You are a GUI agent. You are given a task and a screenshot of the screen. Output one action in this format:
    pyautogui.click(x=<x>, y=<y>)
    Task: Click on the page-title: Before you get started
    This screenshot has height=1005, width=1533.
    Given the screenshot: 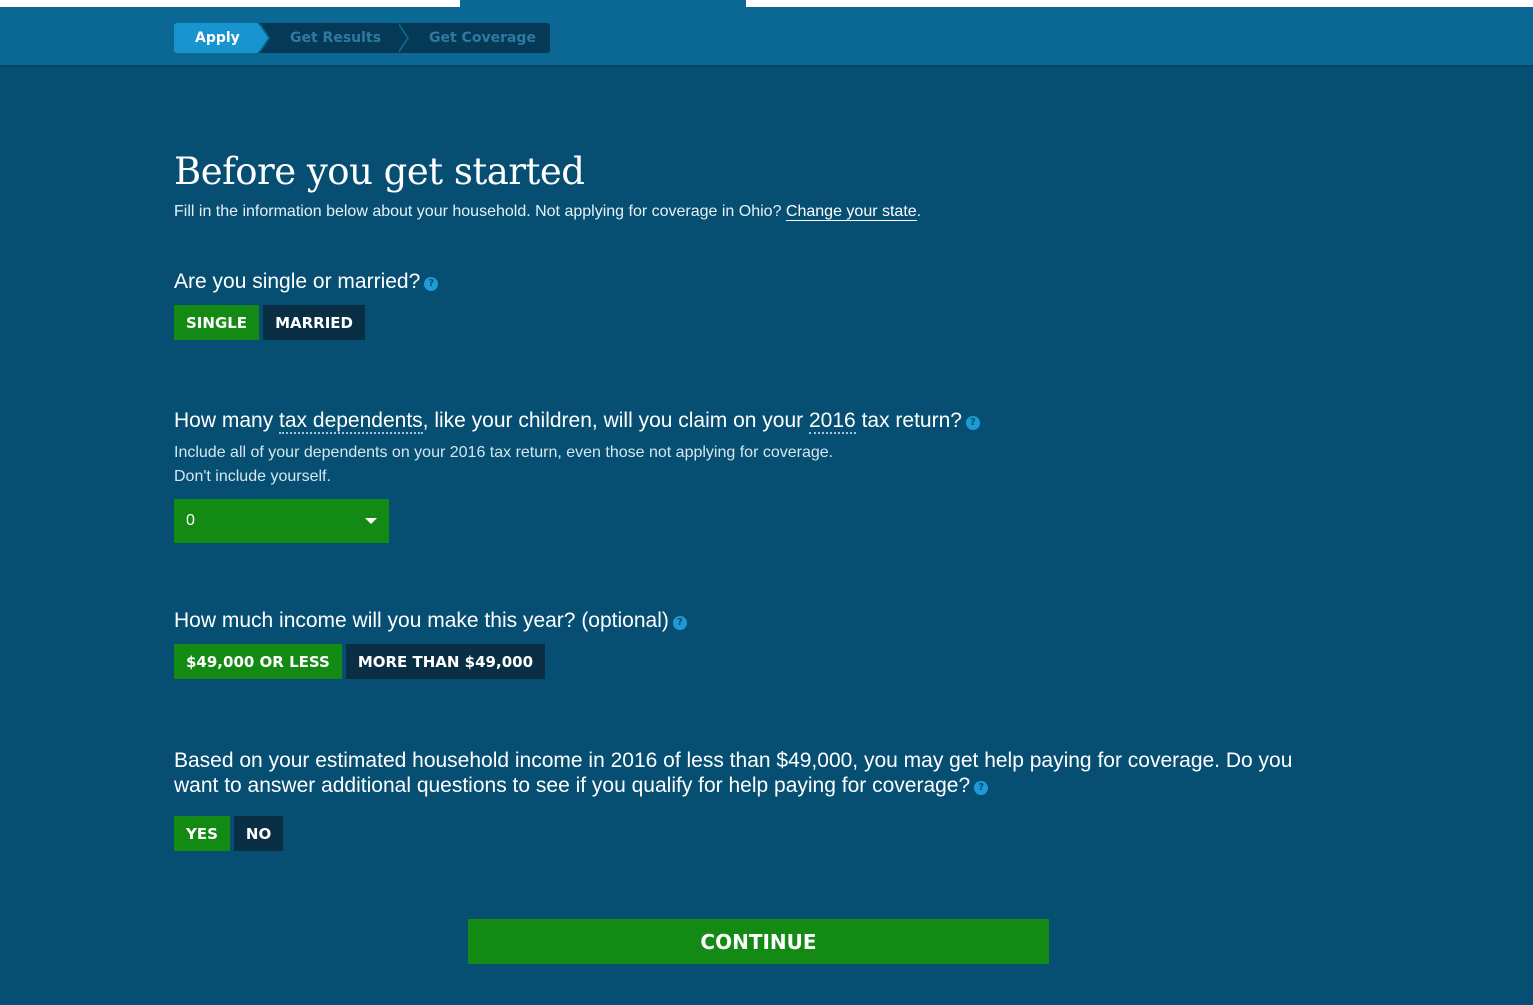 What is the action you would take?
    pyautogui.click(x=379, y=171)
    